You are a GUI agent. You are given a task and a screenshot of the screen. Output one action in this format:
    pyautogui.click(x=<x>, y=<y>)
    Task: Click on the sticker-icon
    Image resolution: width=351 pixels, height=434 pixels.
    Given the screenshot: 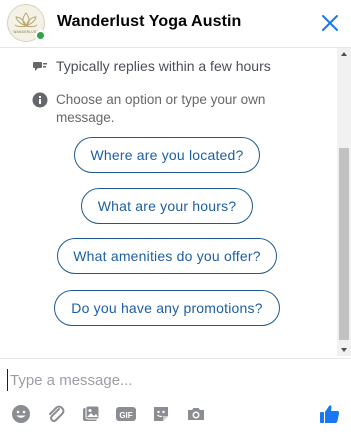 What is the action you would take?
    pyautogui.click(x=161, y=414)
    